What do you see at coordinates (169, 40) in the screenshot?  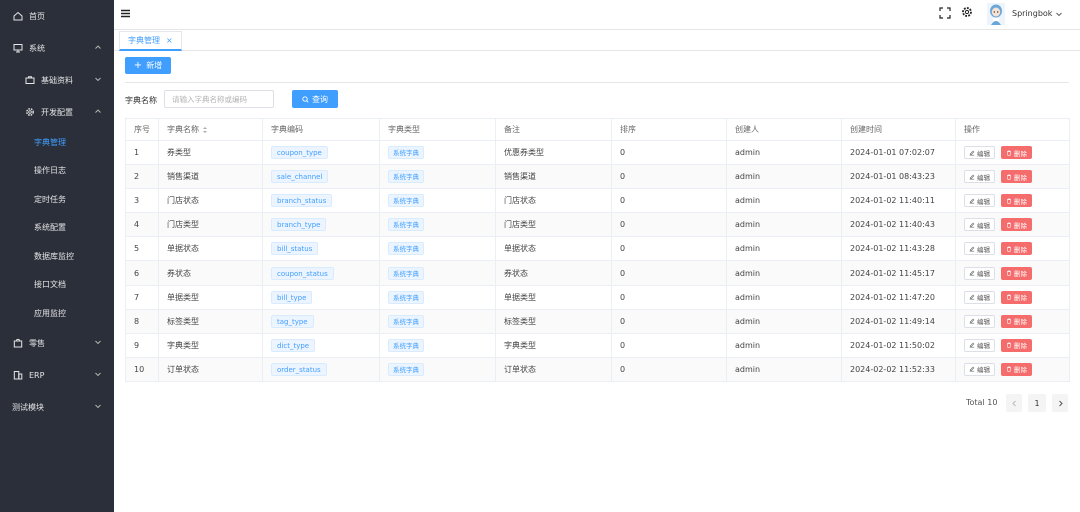 I see `close-icon: ×` at bounding box center [169, 40].